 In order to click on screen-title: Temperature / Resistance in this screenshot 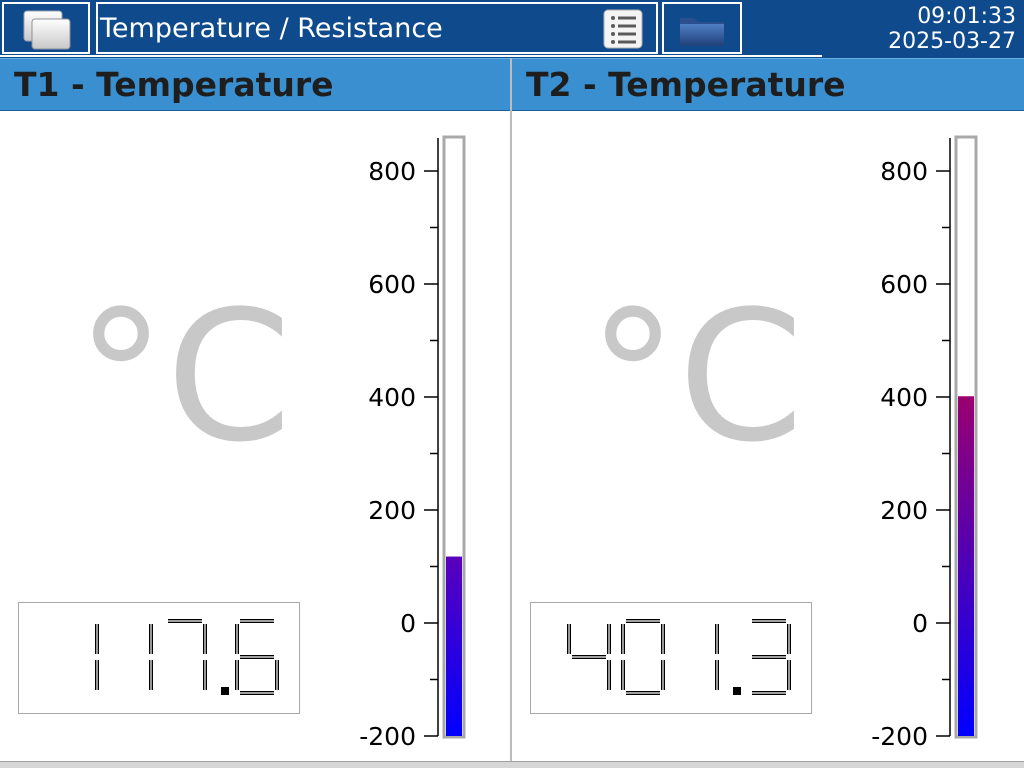, I will do `click(271, 28)`.